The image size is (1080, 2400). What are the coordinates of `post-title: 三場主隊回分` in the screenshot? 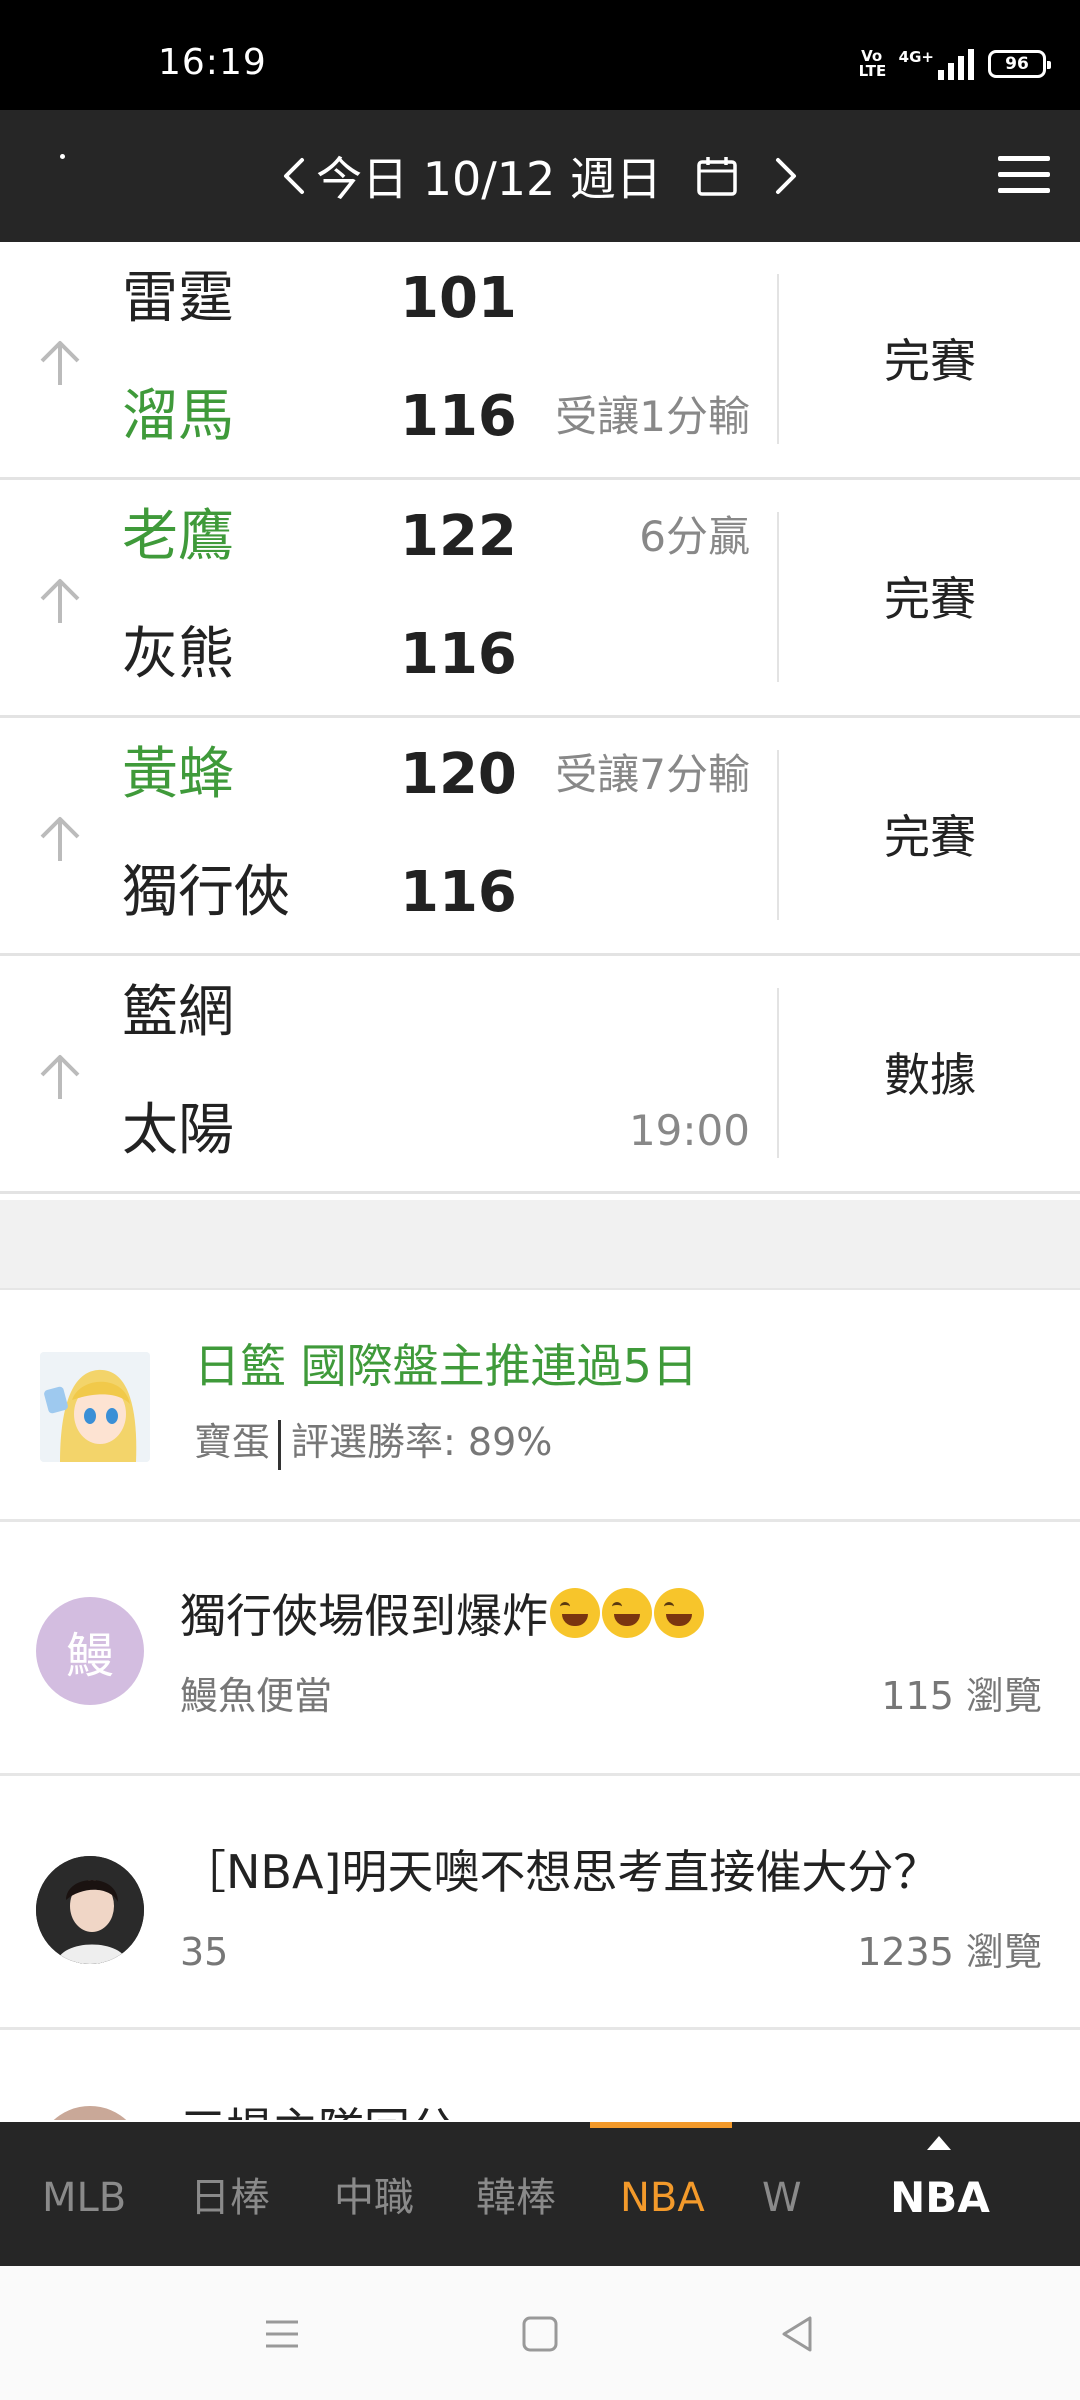 It's located at (318, 2109).